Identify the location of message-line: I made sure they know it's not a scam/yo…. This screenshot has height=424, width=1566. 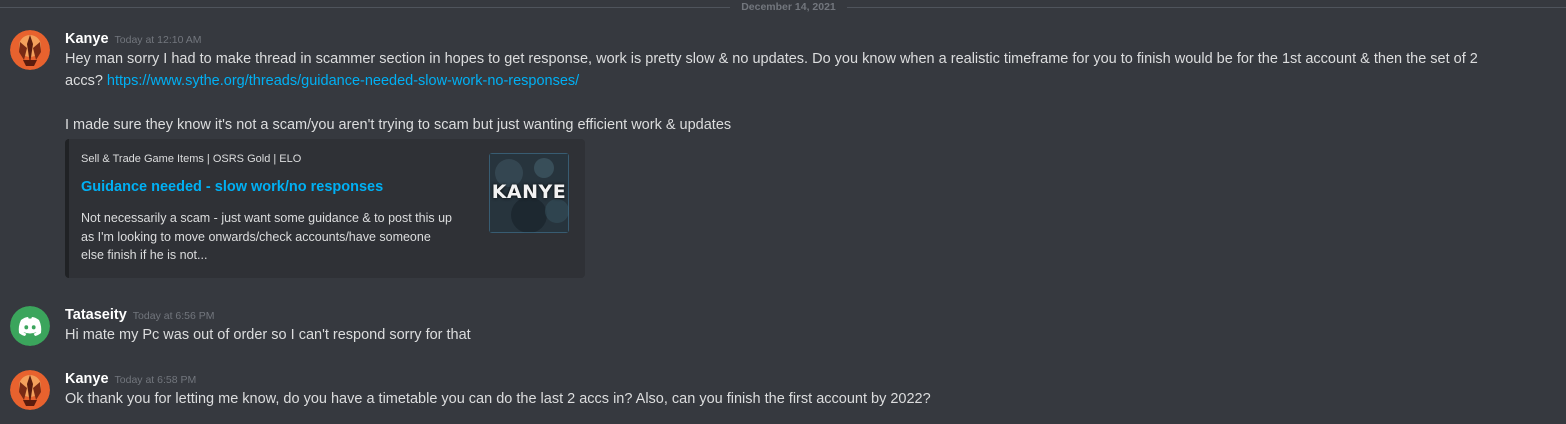
(398, 125).